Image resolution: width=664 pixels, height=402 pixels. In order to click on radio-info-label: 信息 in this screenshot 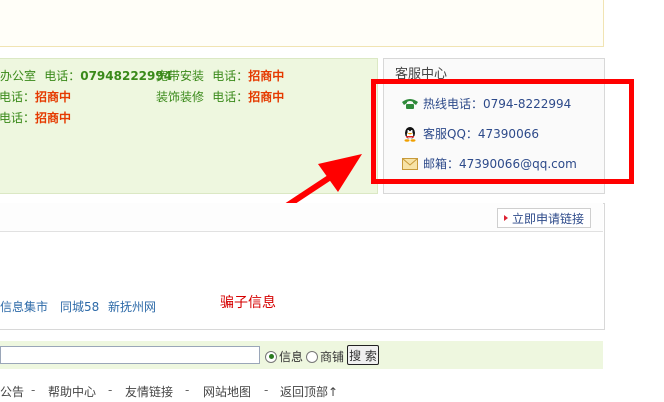, I will do `click(291, 357)`.